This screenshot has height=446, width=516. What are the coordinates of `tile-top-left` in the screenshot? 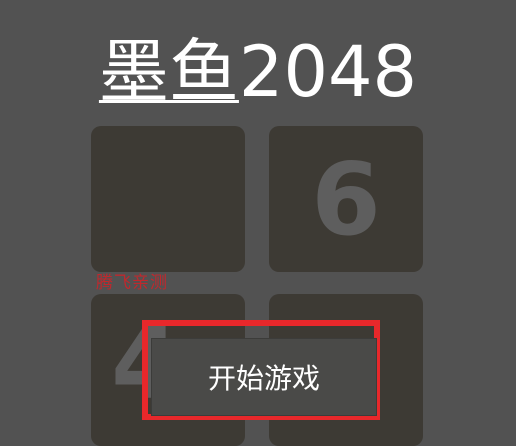 It's located at (168, 199).